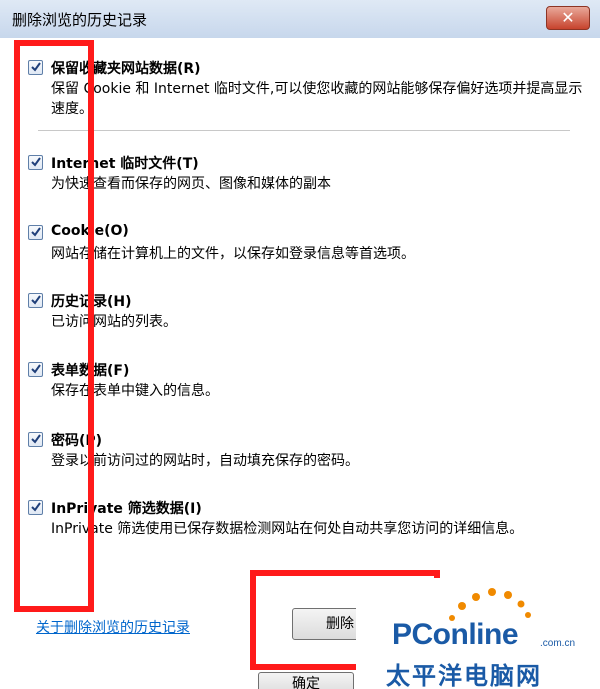 This screenshot has height=689, width=600. I want to click on logo-brand: PConline, so click(455, 634).